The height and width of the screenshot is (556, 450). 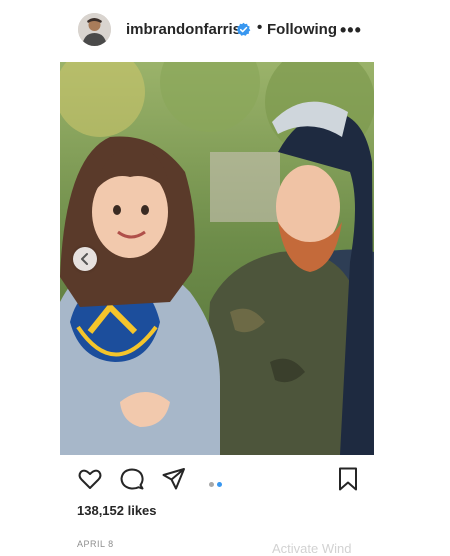 I want to click on carousel-prev-button, so click(x=85, y=259).